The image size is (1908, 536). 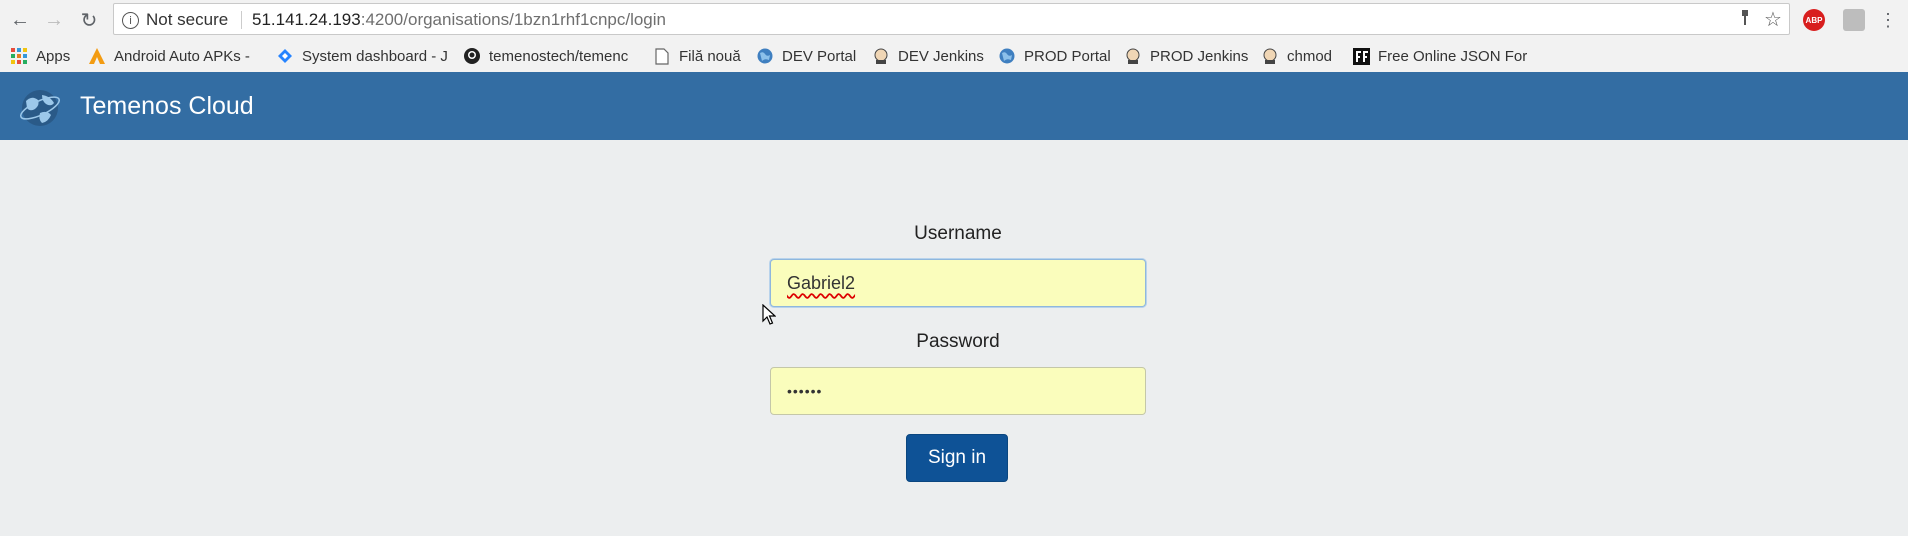 I want to click on bookmark-label: temenostech/temenc, so click(x=559, y=56).